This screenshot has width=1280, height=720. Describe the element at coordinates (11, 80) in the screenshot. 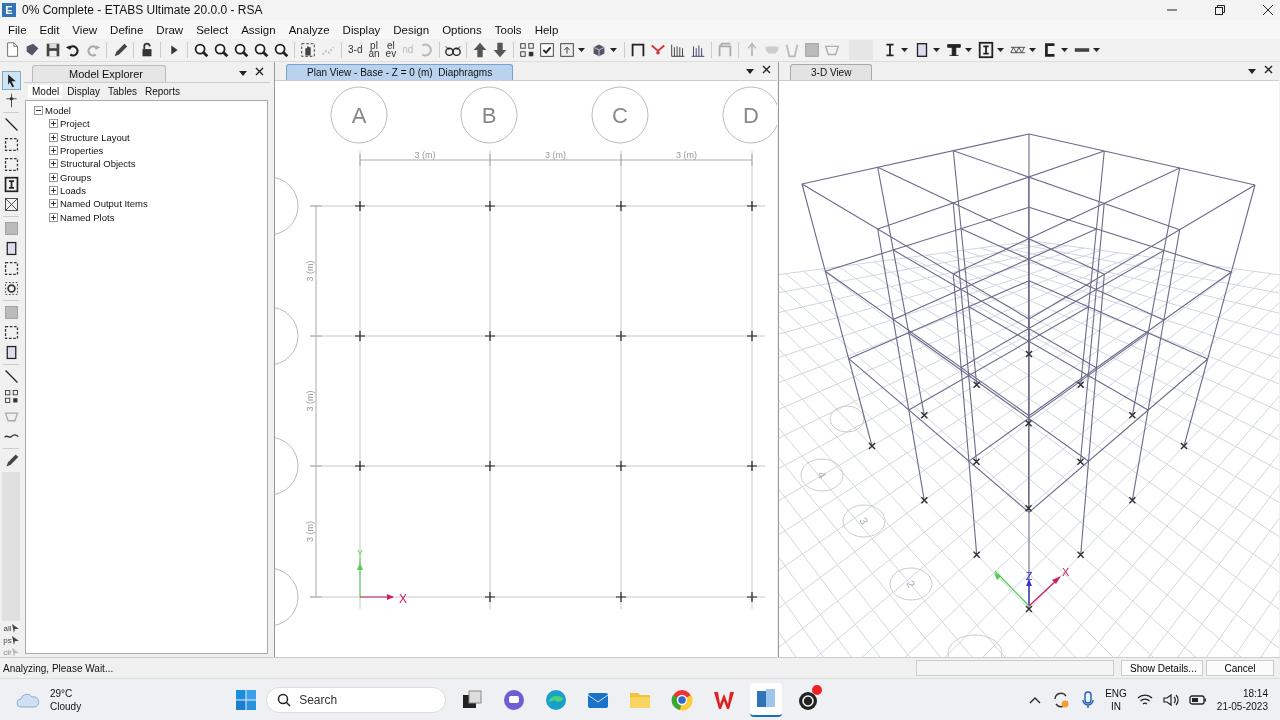

I see `pointer-icon` at that location.